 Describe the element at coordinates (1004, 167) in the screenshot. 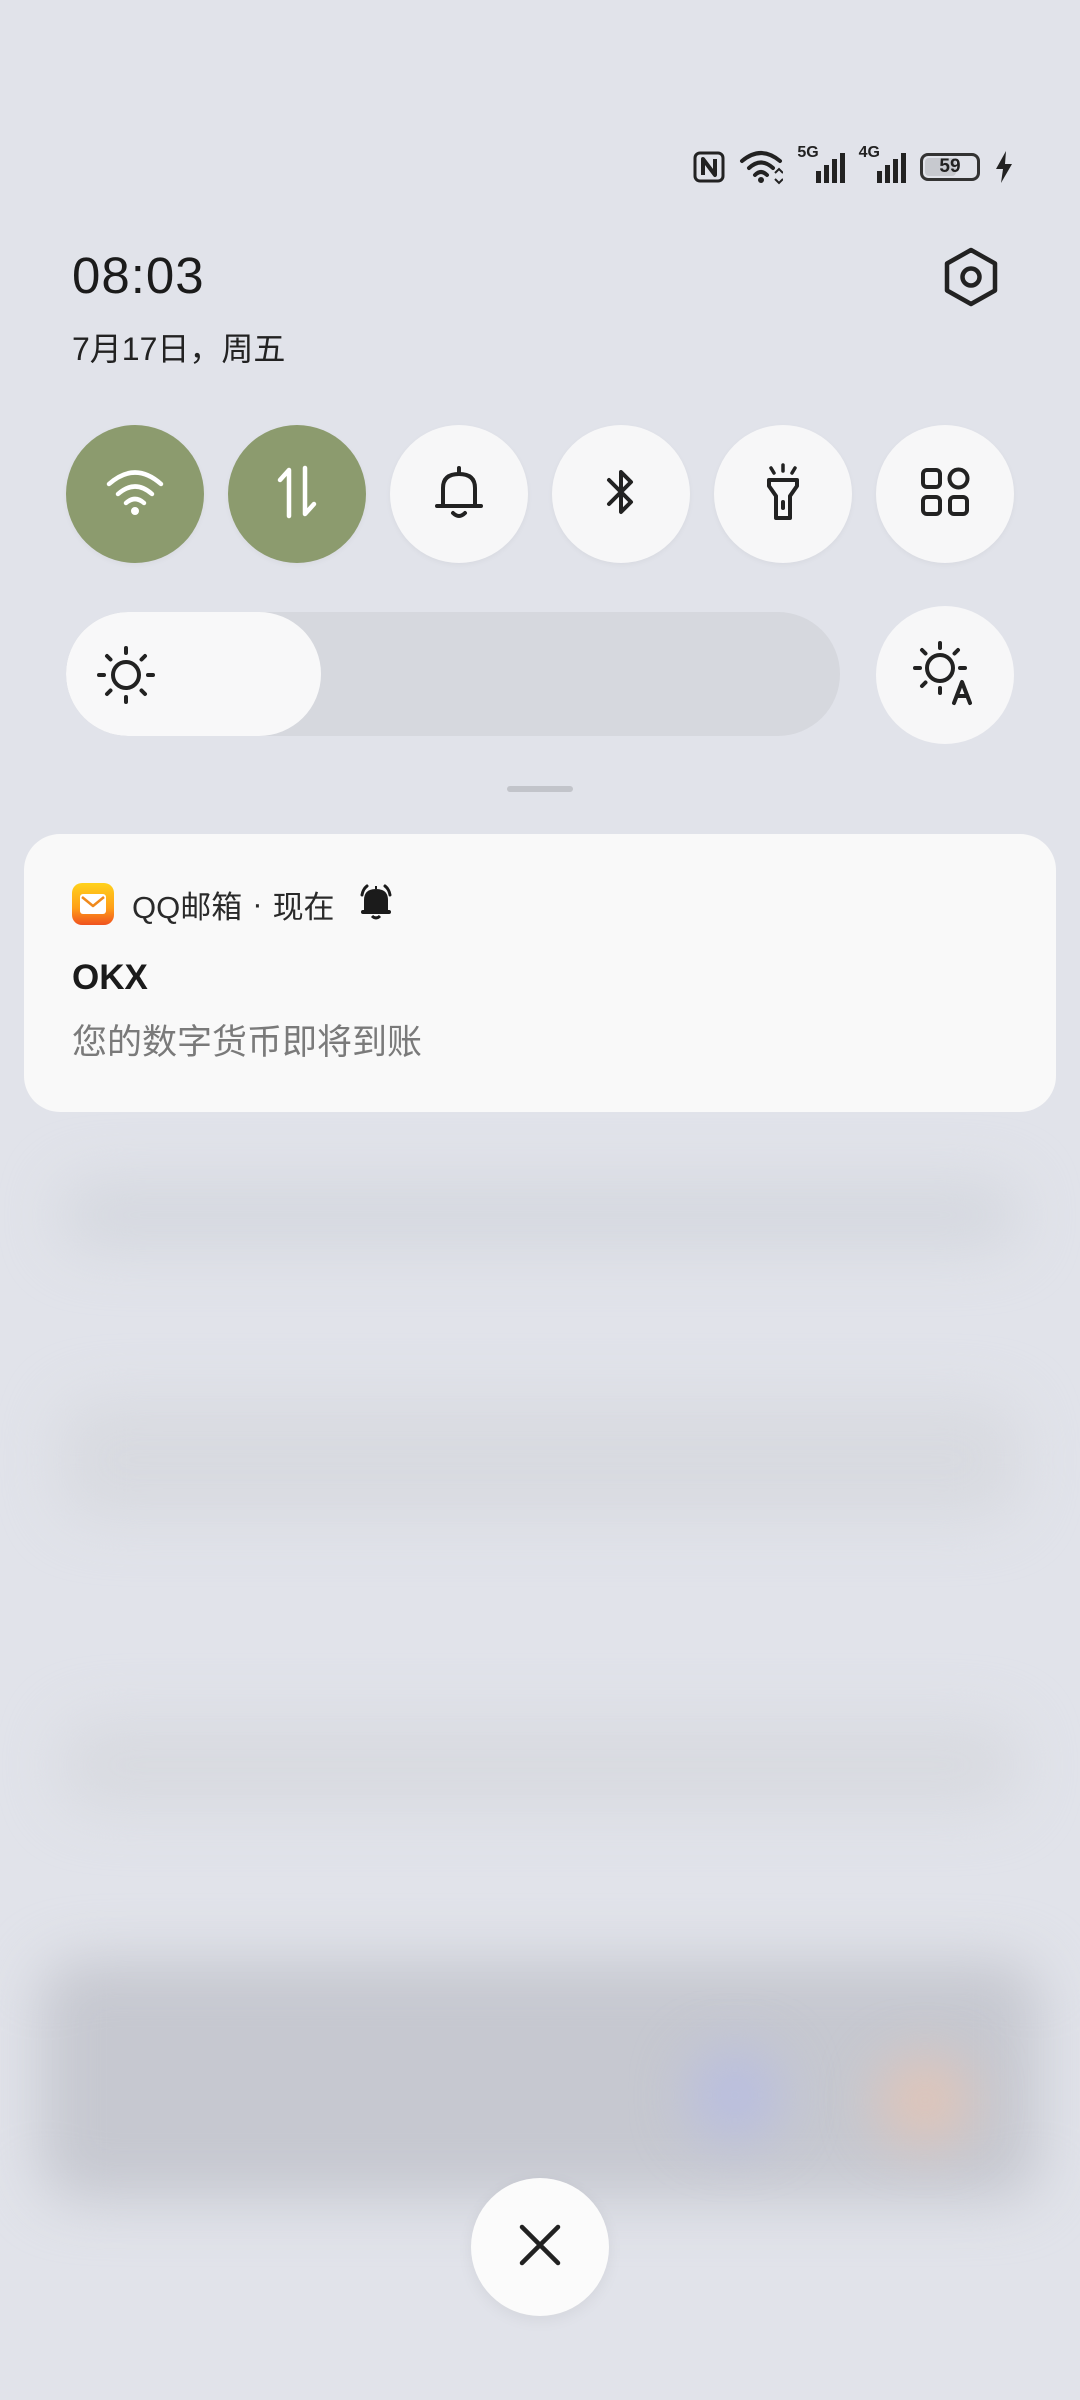

I see `charging-icon` at that location.